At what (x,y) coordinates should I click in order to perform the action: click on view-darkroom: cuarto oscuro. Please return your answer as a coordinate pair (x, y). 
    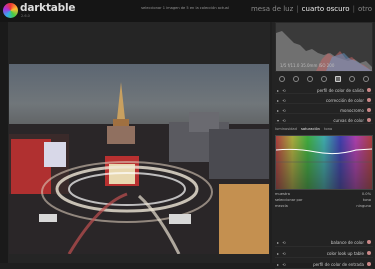
    Looking at the image, I should click on (326, 9).